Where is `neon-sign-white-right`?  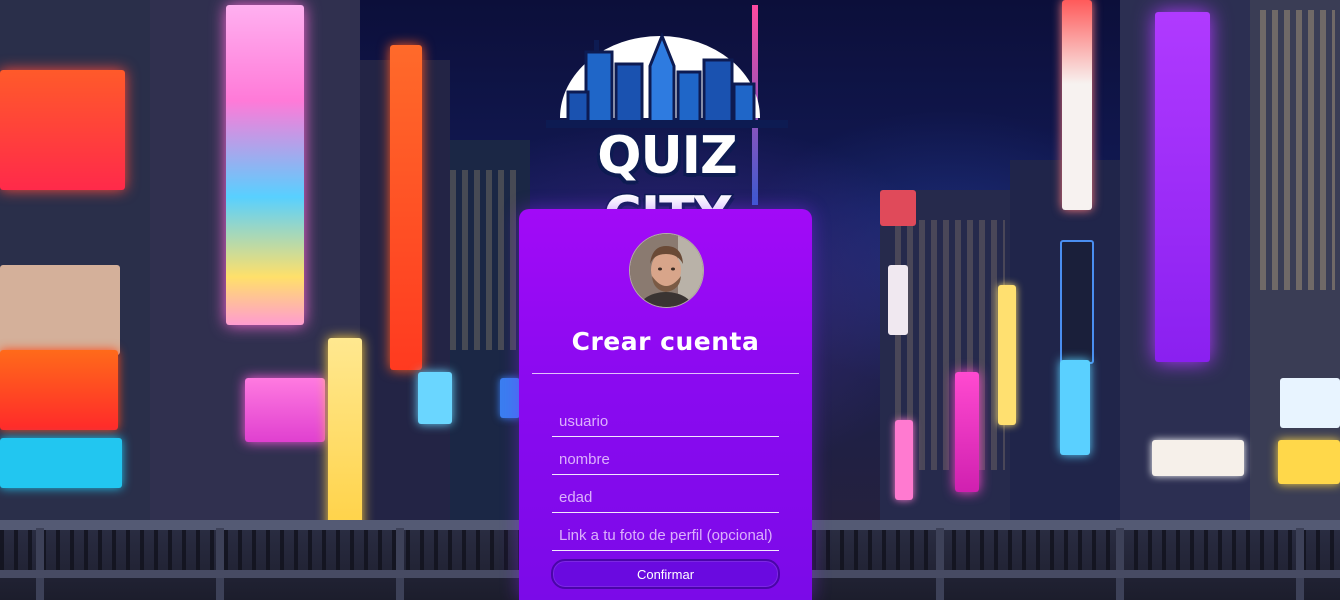 neon-sign-white-right is located at coordinates (1198, 458).